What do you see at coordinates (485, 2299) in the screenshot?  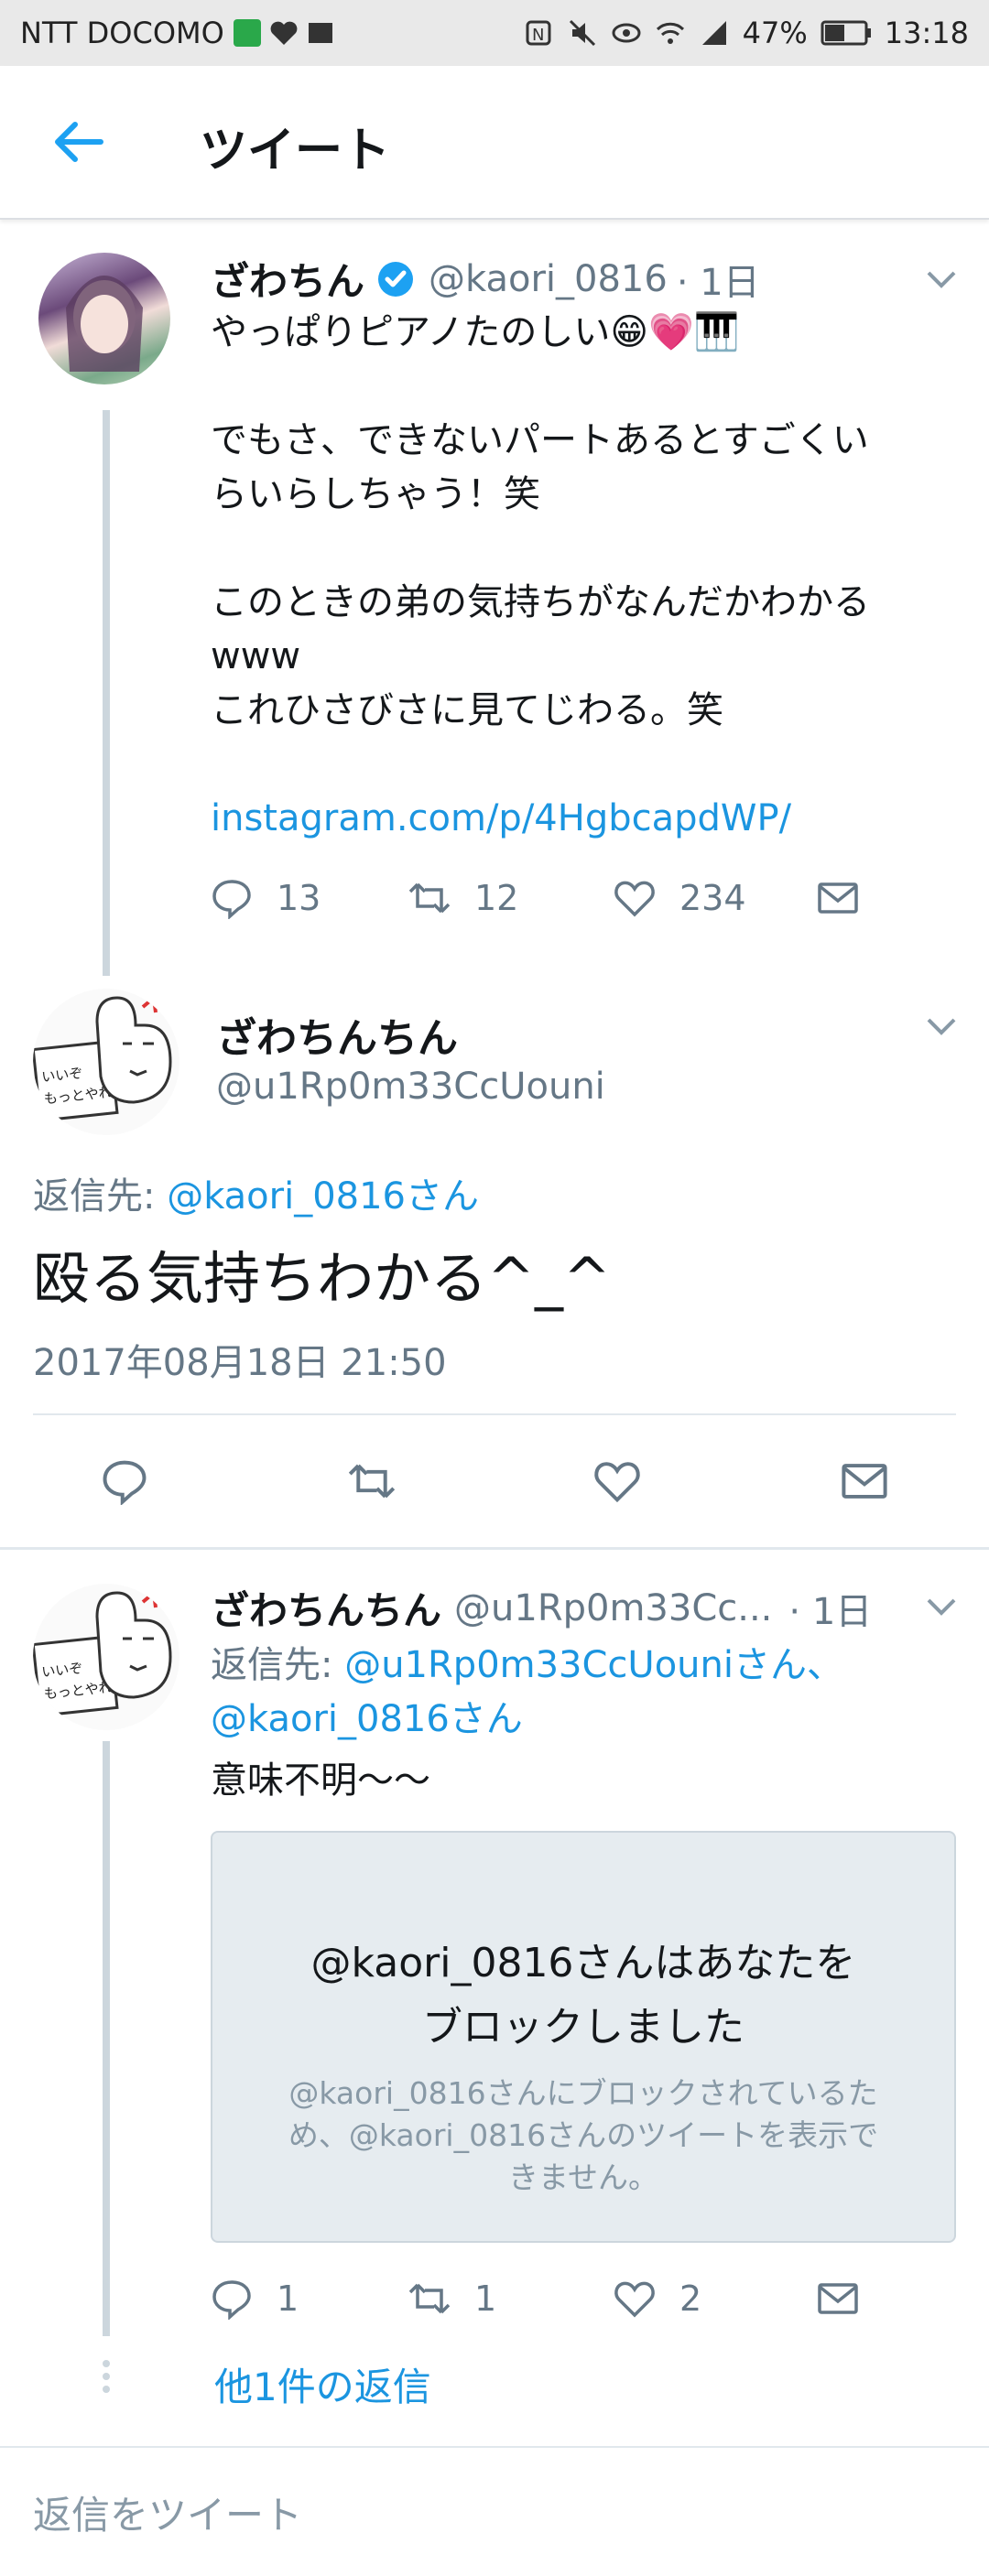 I see `retweet-count: 1` at bounding box center [485, 2299].